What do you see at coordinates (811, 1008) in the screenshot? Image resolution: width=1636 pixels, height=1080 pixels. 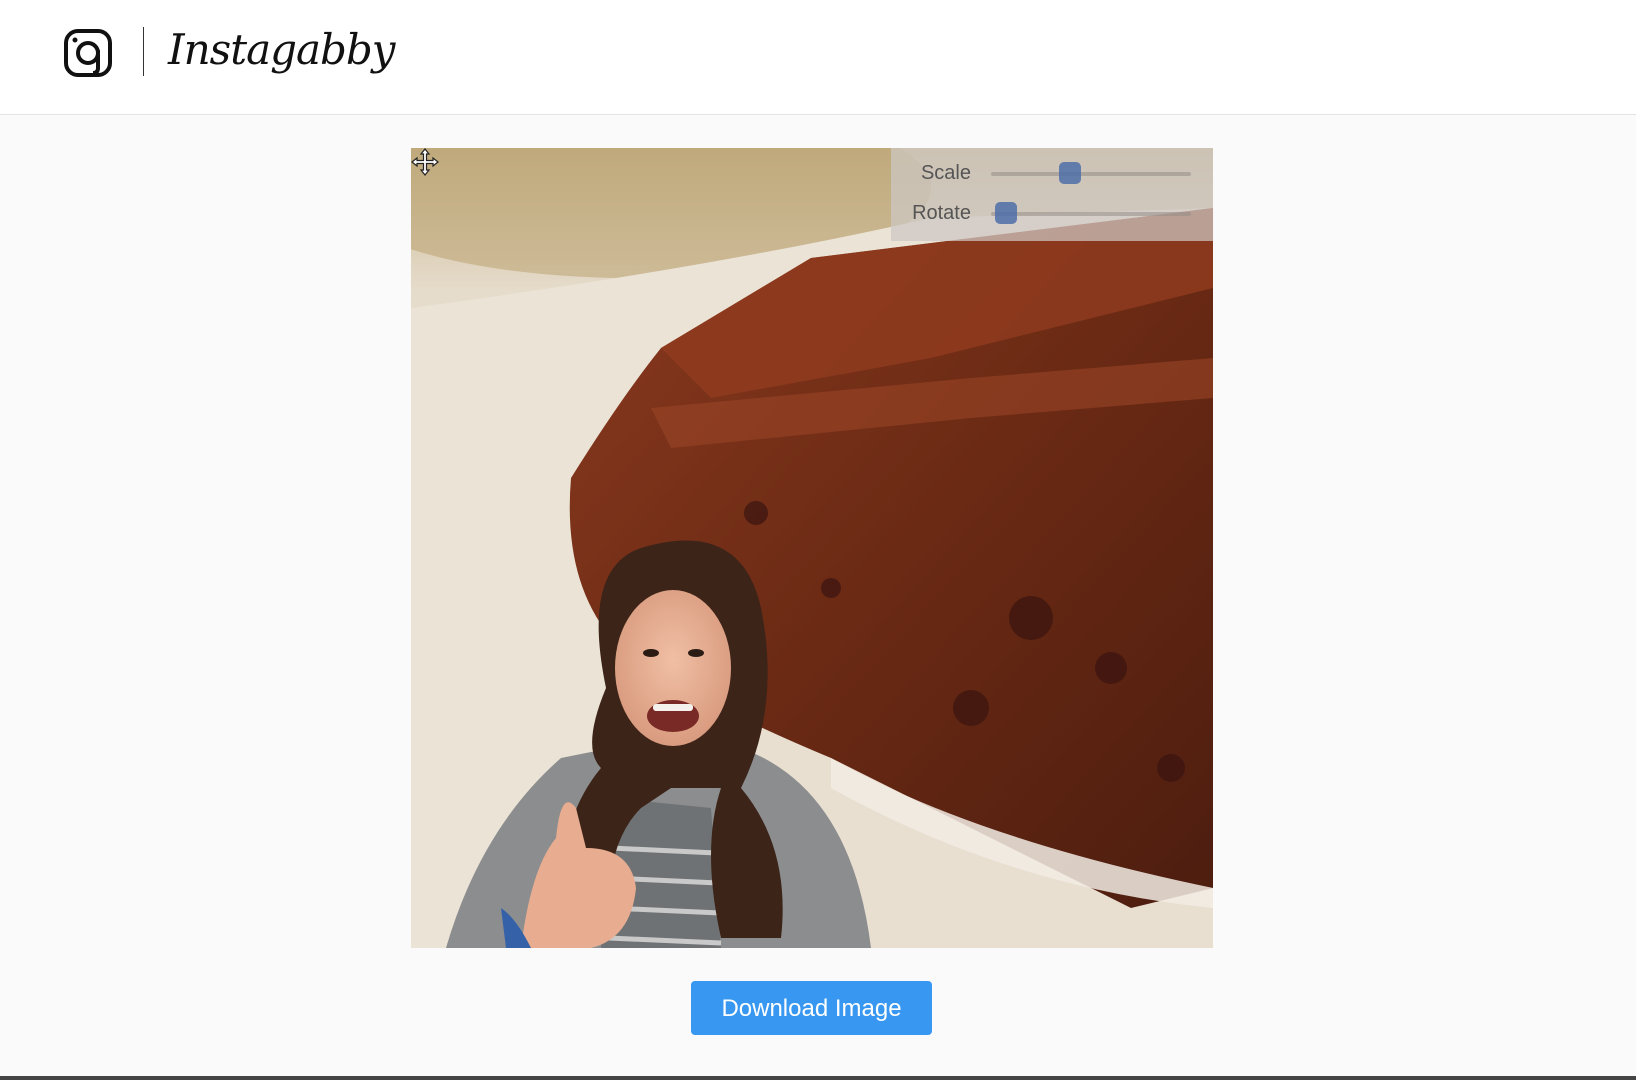 I see `download-image-button: Download Image` at bounding box center [811, 1008].